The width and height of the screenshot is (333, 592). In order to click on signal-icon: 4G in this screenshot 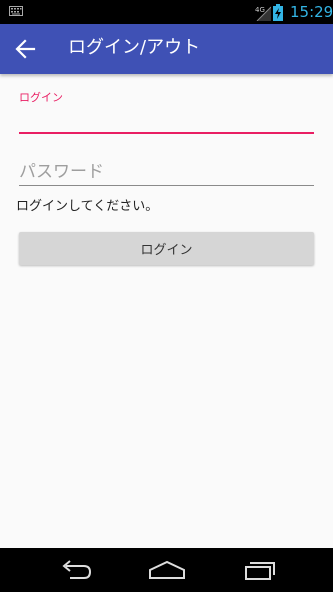, I will do `click(263, 13)`.